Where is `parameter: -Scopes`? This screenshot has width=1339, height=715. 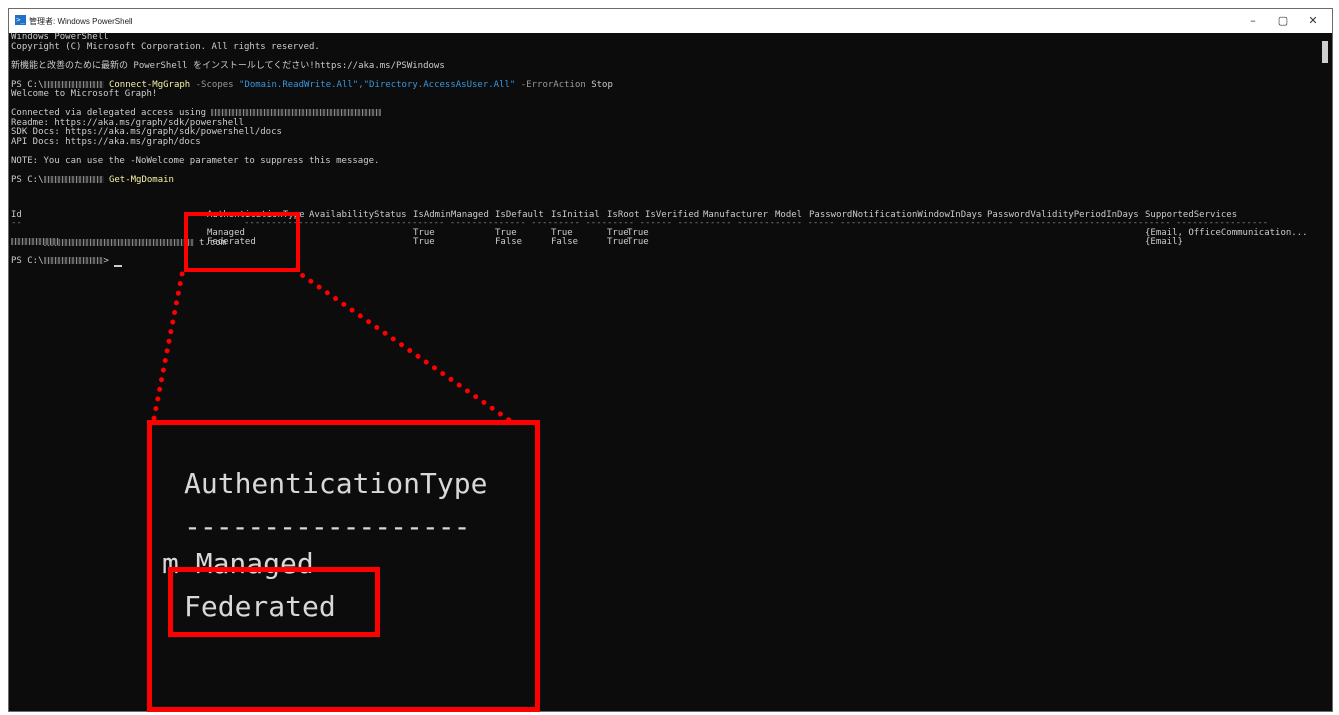 parameter: -Scopes is located at coordinates (214, 84).